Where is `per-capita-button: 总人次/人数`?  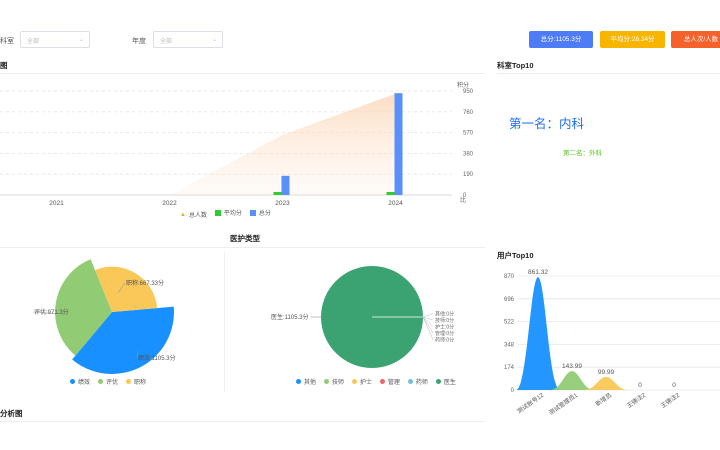 per-capita-button: 总人次/人数 is located at coordinates (695, 39).